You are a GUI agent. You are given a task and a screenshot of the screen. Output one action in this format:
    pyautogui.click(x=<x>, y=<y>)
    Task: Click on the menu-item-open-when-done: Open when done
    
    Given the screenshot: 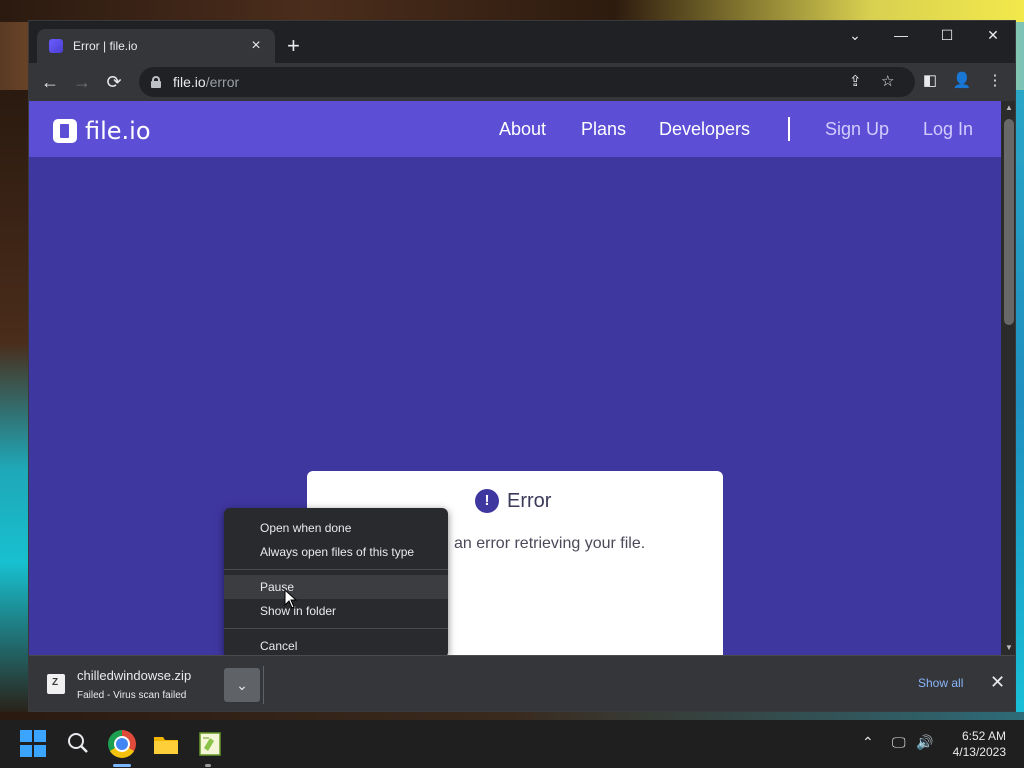 What is the action you would take?
    pyautogui.click(x=336, y=528)
    